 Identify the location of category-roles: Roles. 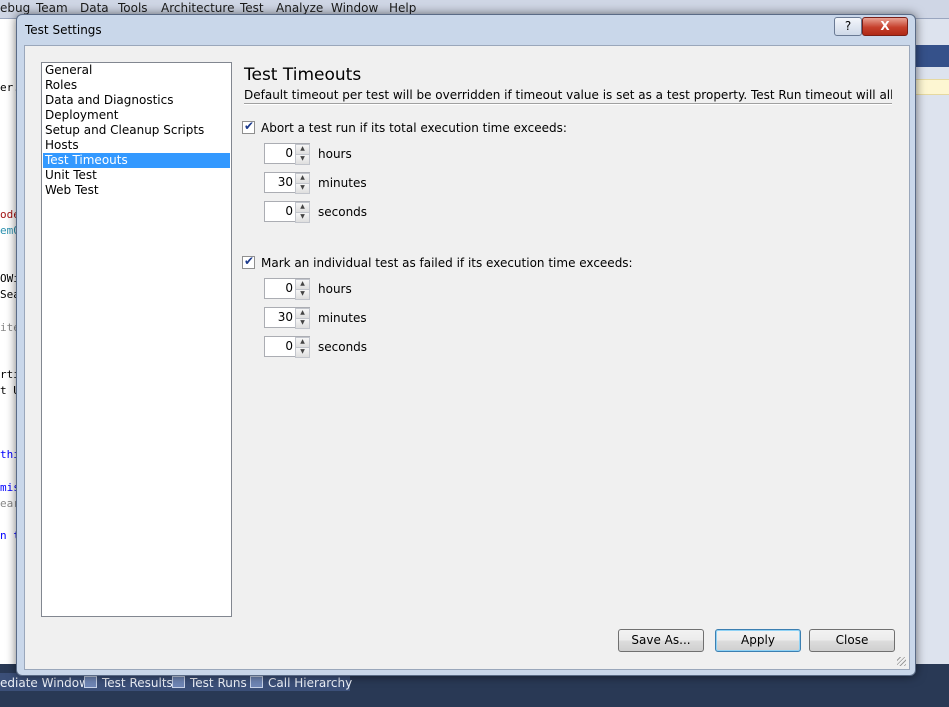
(136, 85).